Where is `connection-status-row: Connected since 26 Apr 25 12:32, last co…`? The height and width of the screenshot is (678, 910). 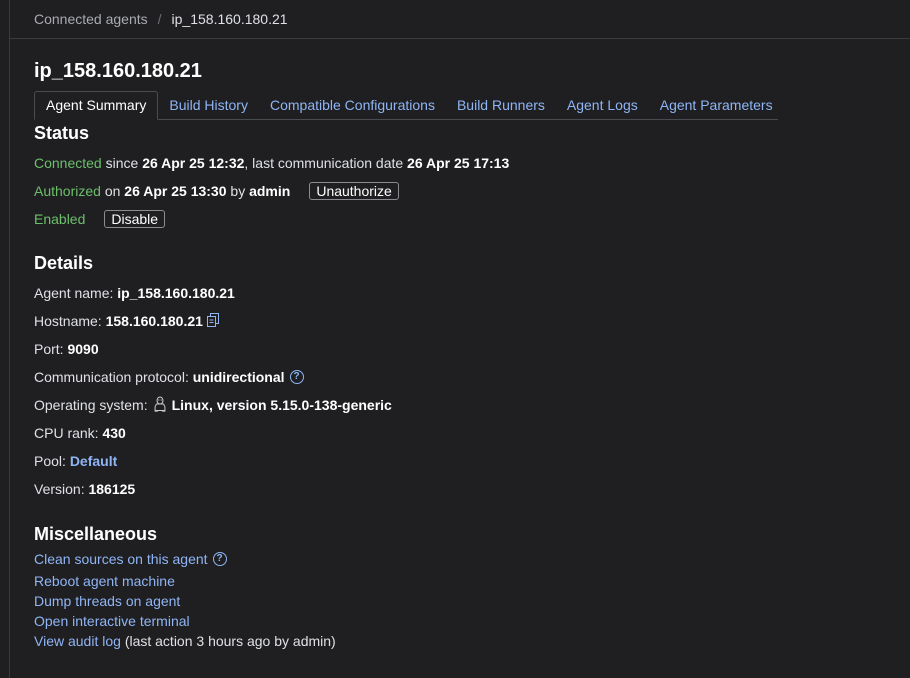 connection-status-row: Connected since 26 Apr 25 12:32, last co… is located at coordinates (271, 163).